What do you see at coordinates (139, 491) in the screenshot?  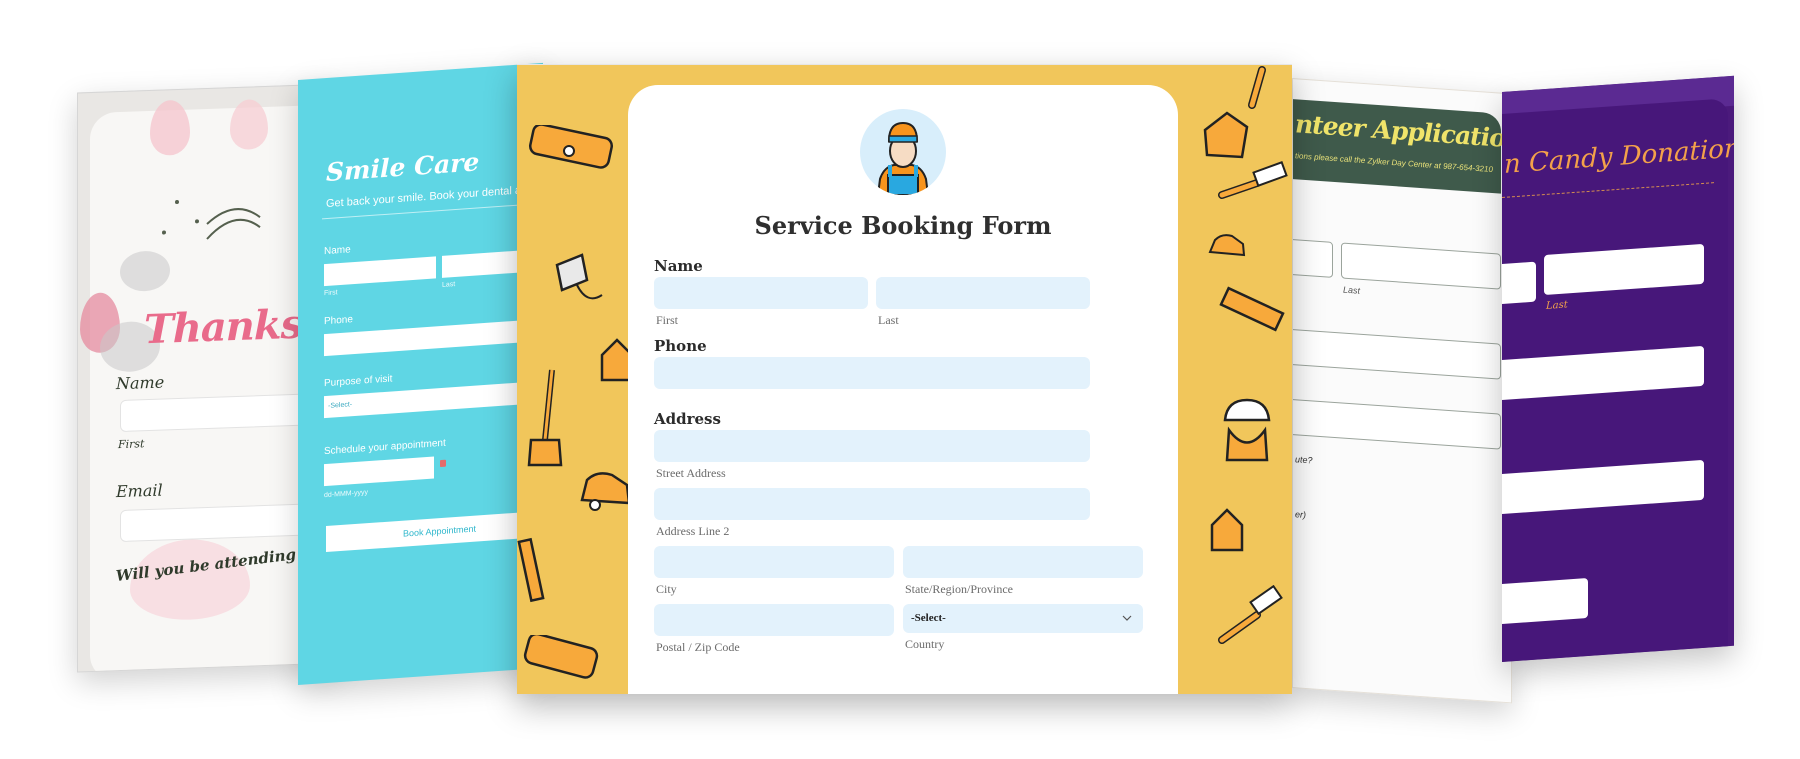 I see `email-label: Email` at bounding box center [139, 491].